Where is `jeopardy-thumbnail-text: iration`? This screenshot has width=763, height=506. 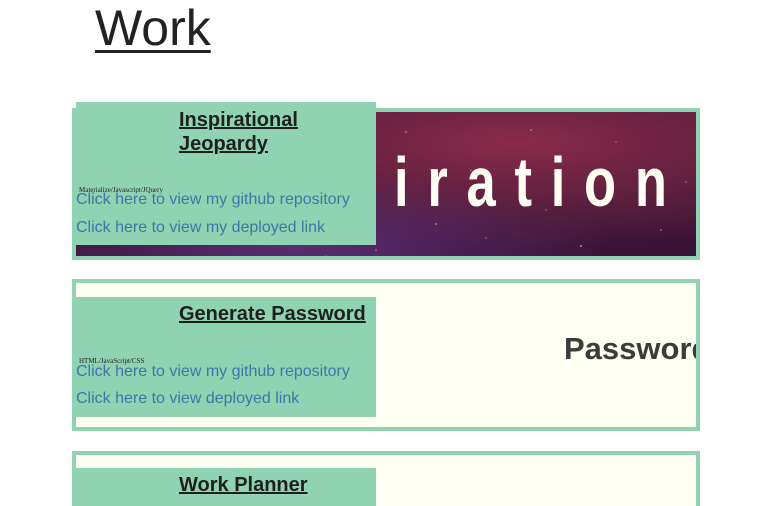 jeopardy-thumbnail-text: iration is located at coordinates (540, 182).